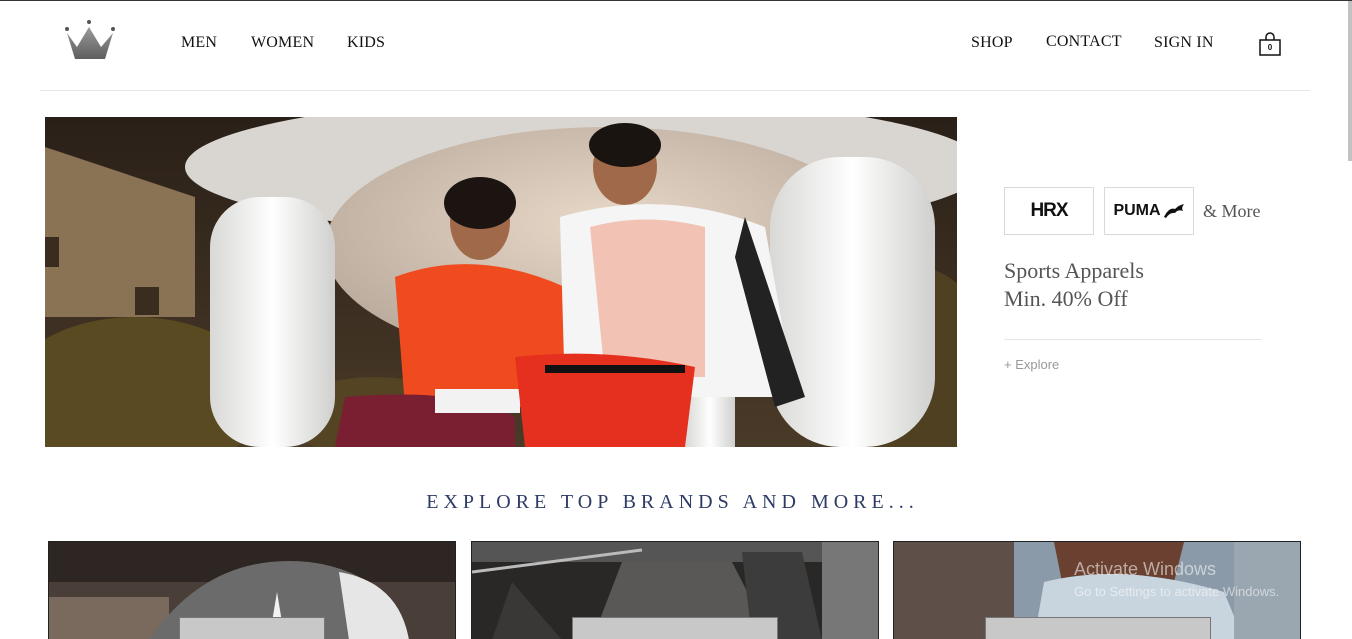 Image resolution: width=1352 pixels, height=639 pixels. What do you see at coordinates (675, 90) in the screenshot?
I see `header-divider` at bounding box center [675, 90].